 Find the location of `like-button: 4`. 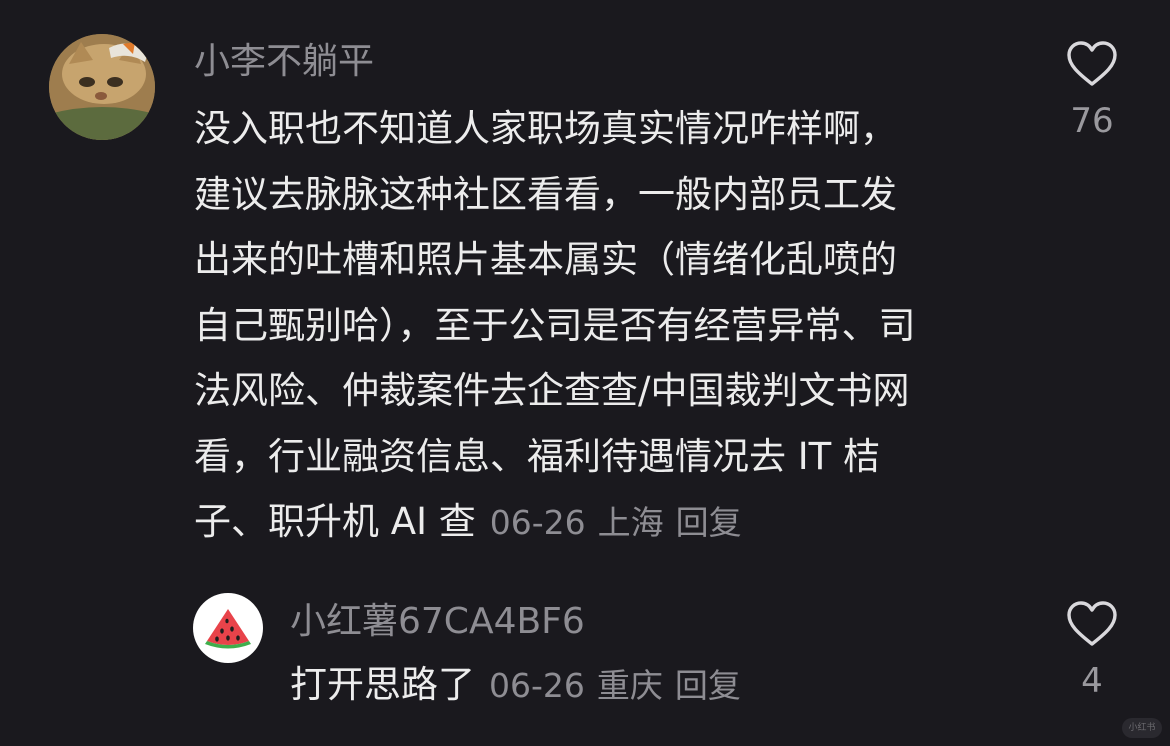

like-button: 4 is located at coordinates (1092, 649).